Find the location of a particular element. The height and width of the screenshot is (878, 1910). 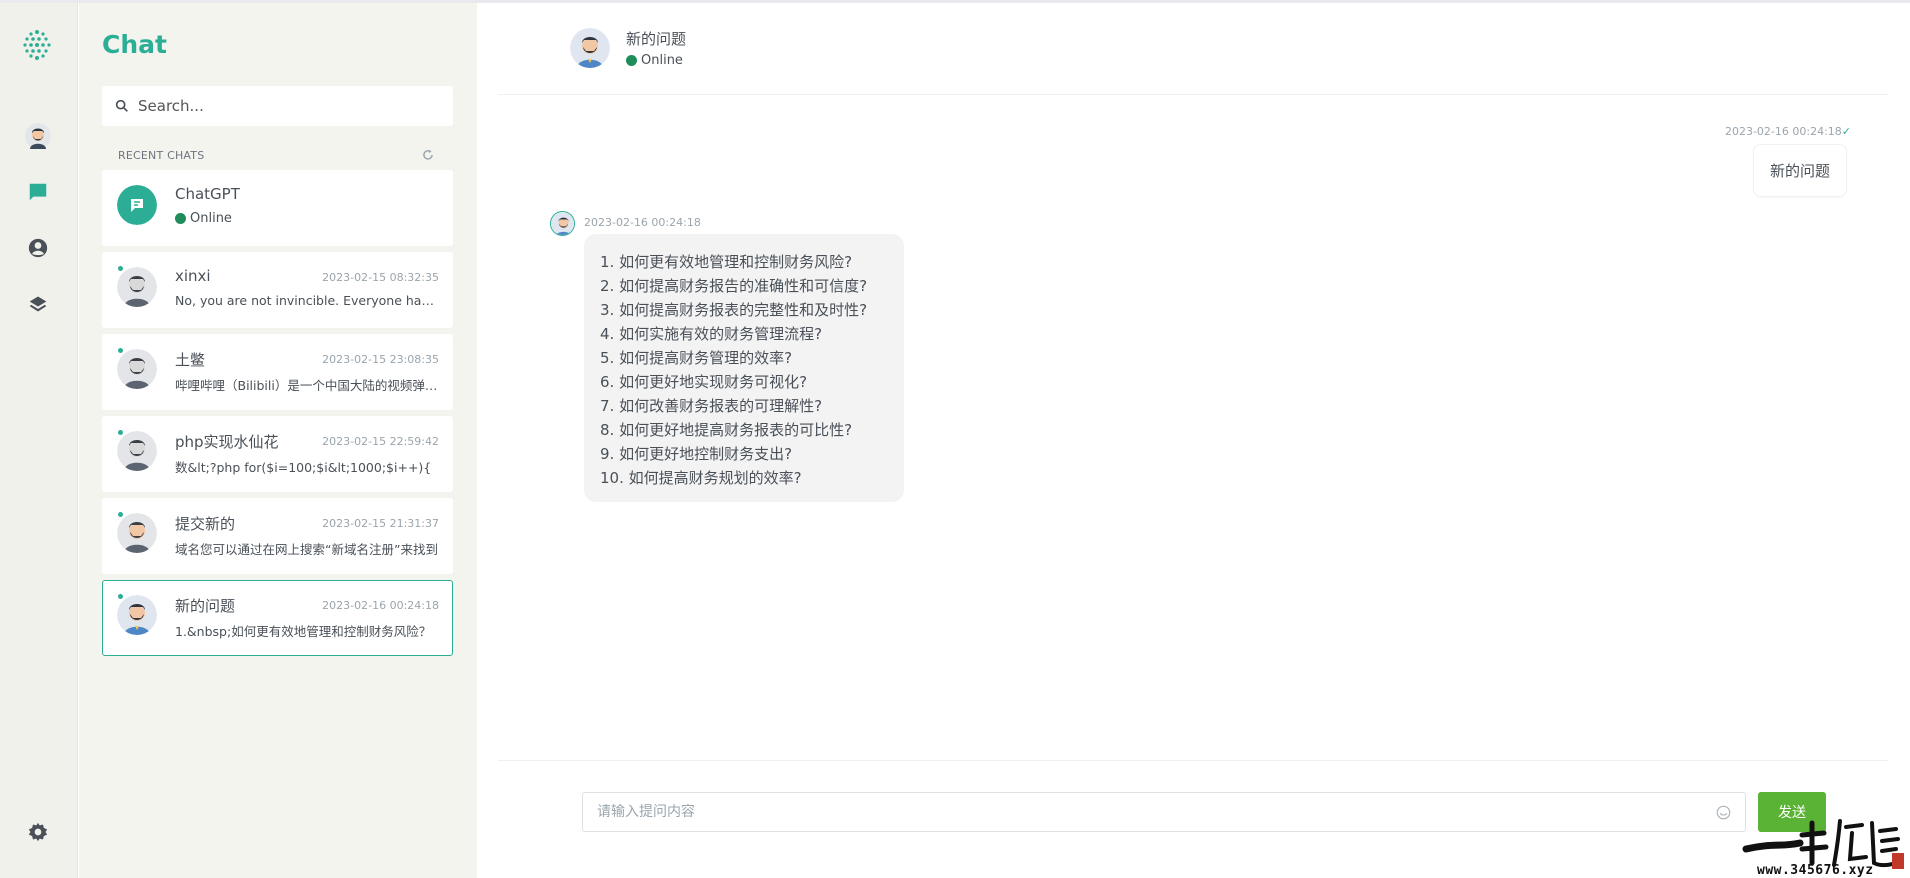

chat-name: 土鳖 is located at coordinates (190, 360).